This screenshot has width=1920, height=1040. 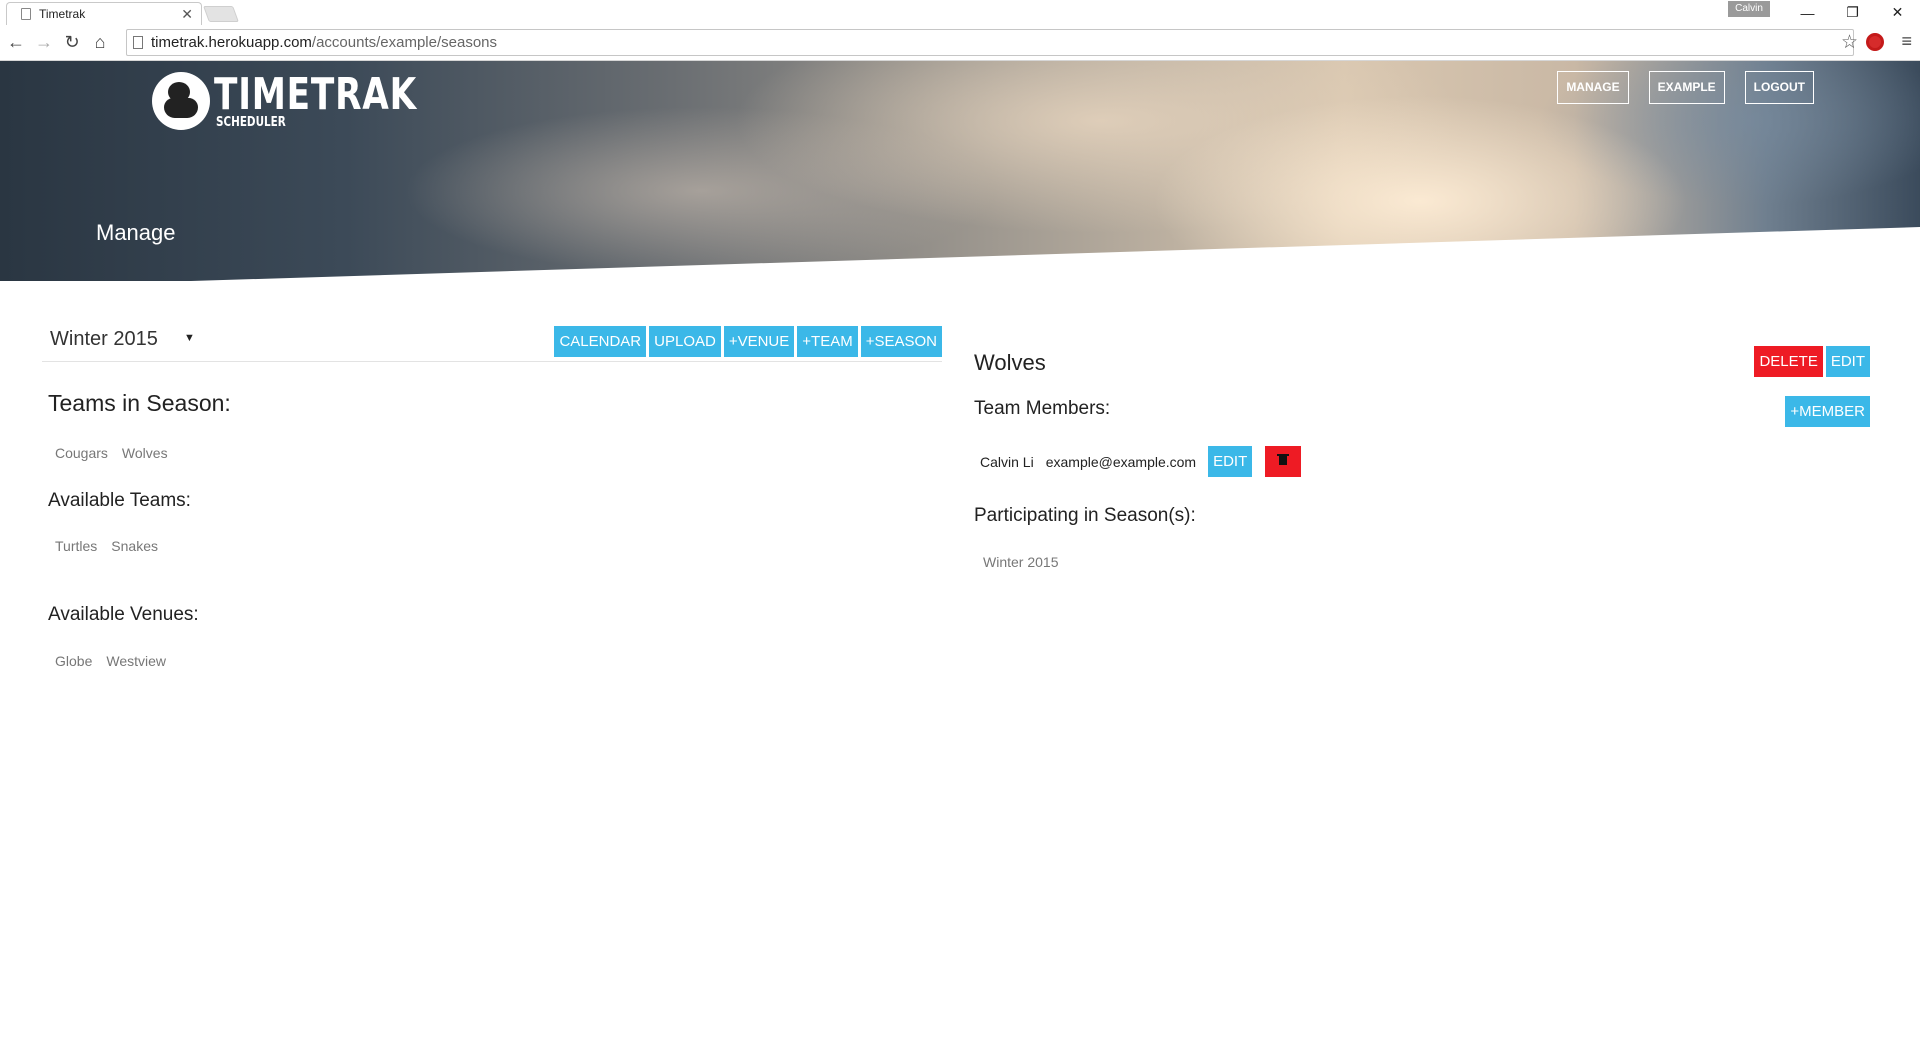 I want to click on bookmark-star-icon: ☆, so click(x=1849, y=42).